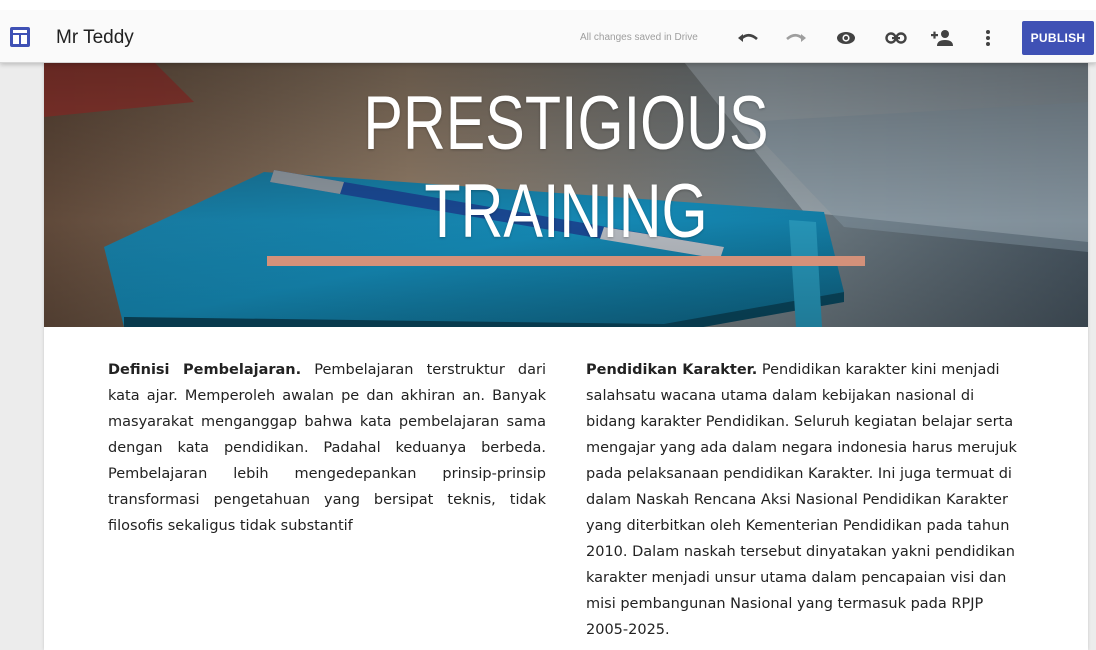 The image size is (1096, 650). What do you see at coordinates (748, 38) in the screenshot?
I see `undo-icon` at bounding box center [748, 38].